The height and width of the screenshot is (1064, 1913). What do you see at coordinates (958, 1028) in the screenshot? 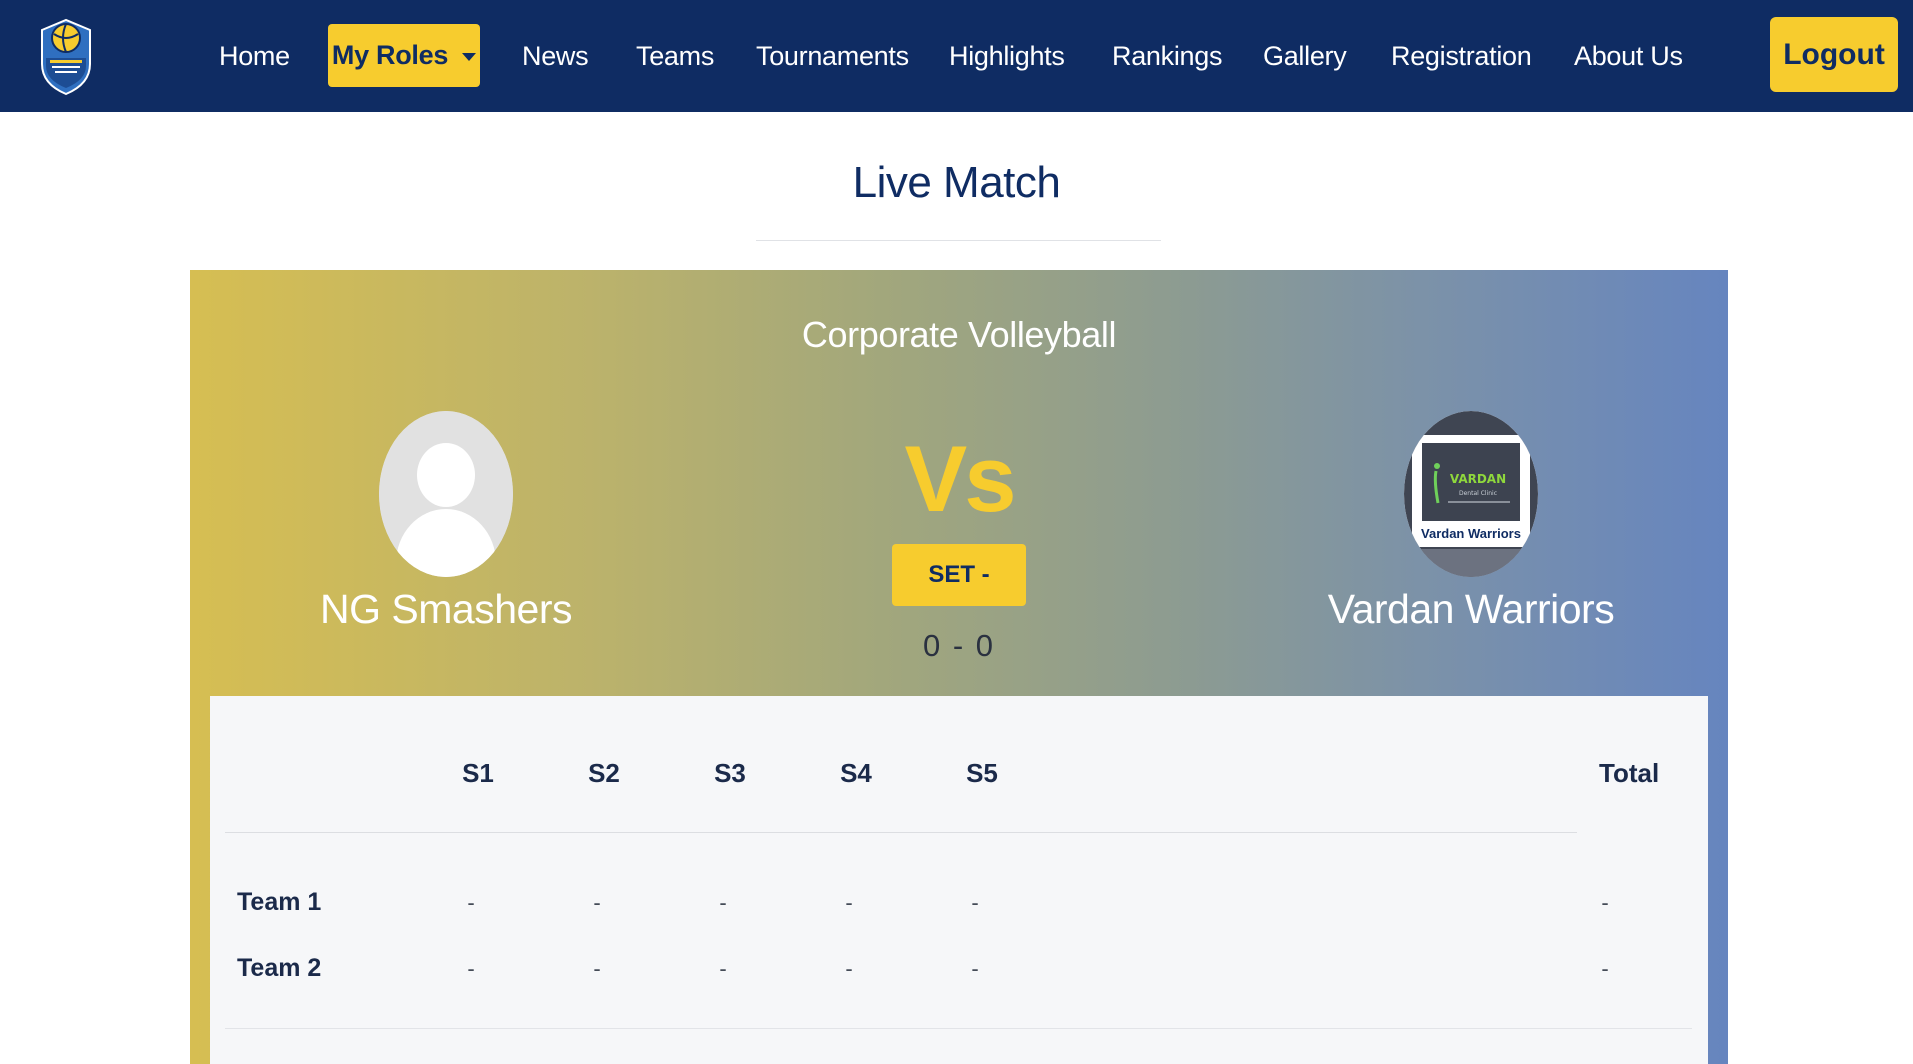
I see `table-bottom-divider` at bounding box center [958, 1028].